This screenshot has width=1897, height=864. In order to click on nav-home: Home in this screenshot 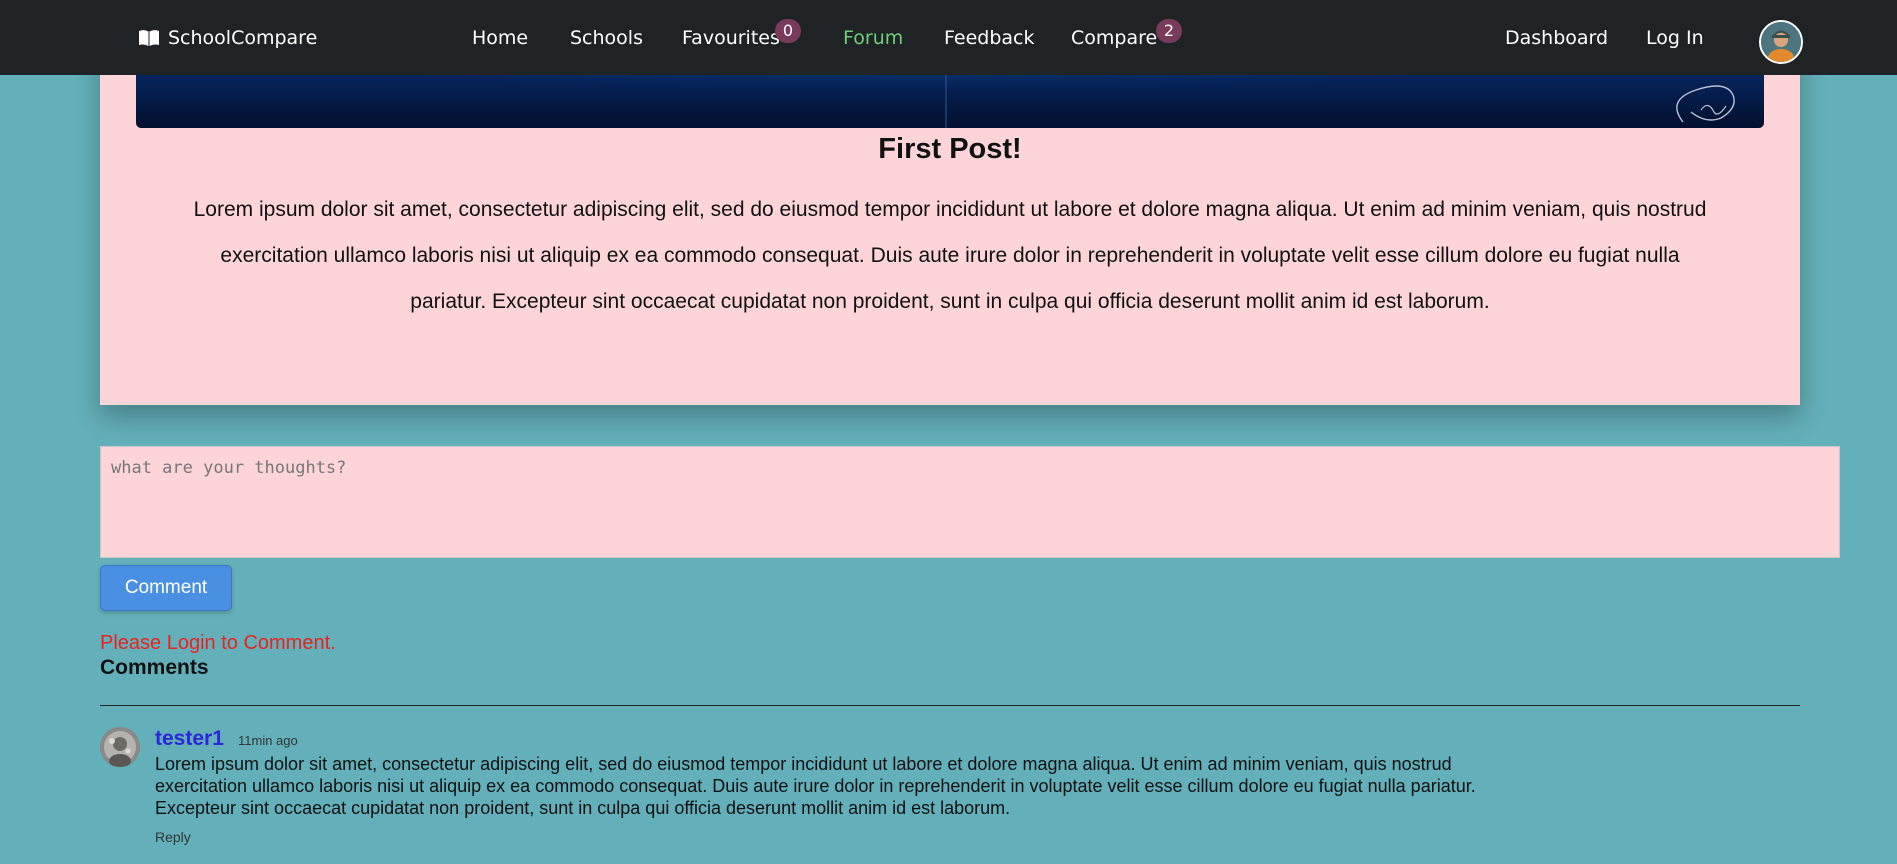, I will do `click(500, 38)`.